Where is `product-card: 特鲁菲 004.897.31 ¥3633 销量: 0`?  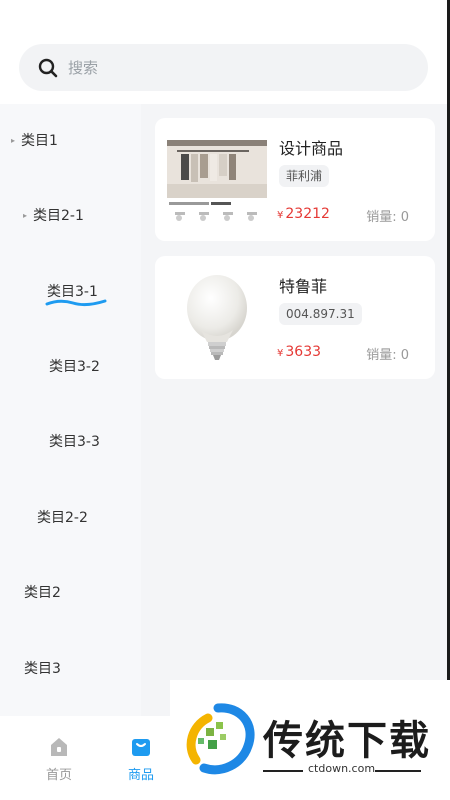
product-card: 特鲁菲 004.897.31 ¥3633 销量: 0 is located at coordinates (295, 317).